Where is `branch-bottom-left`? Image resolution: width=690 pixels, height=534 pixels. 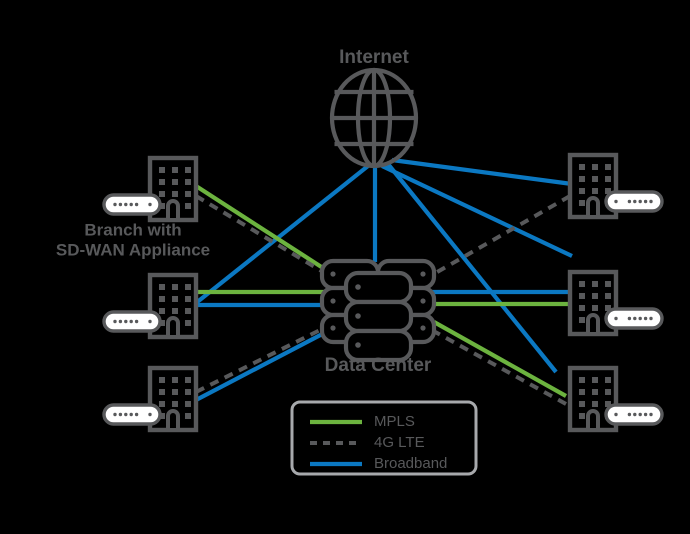
branch-bottom-left is located at coordinates (150, 399).